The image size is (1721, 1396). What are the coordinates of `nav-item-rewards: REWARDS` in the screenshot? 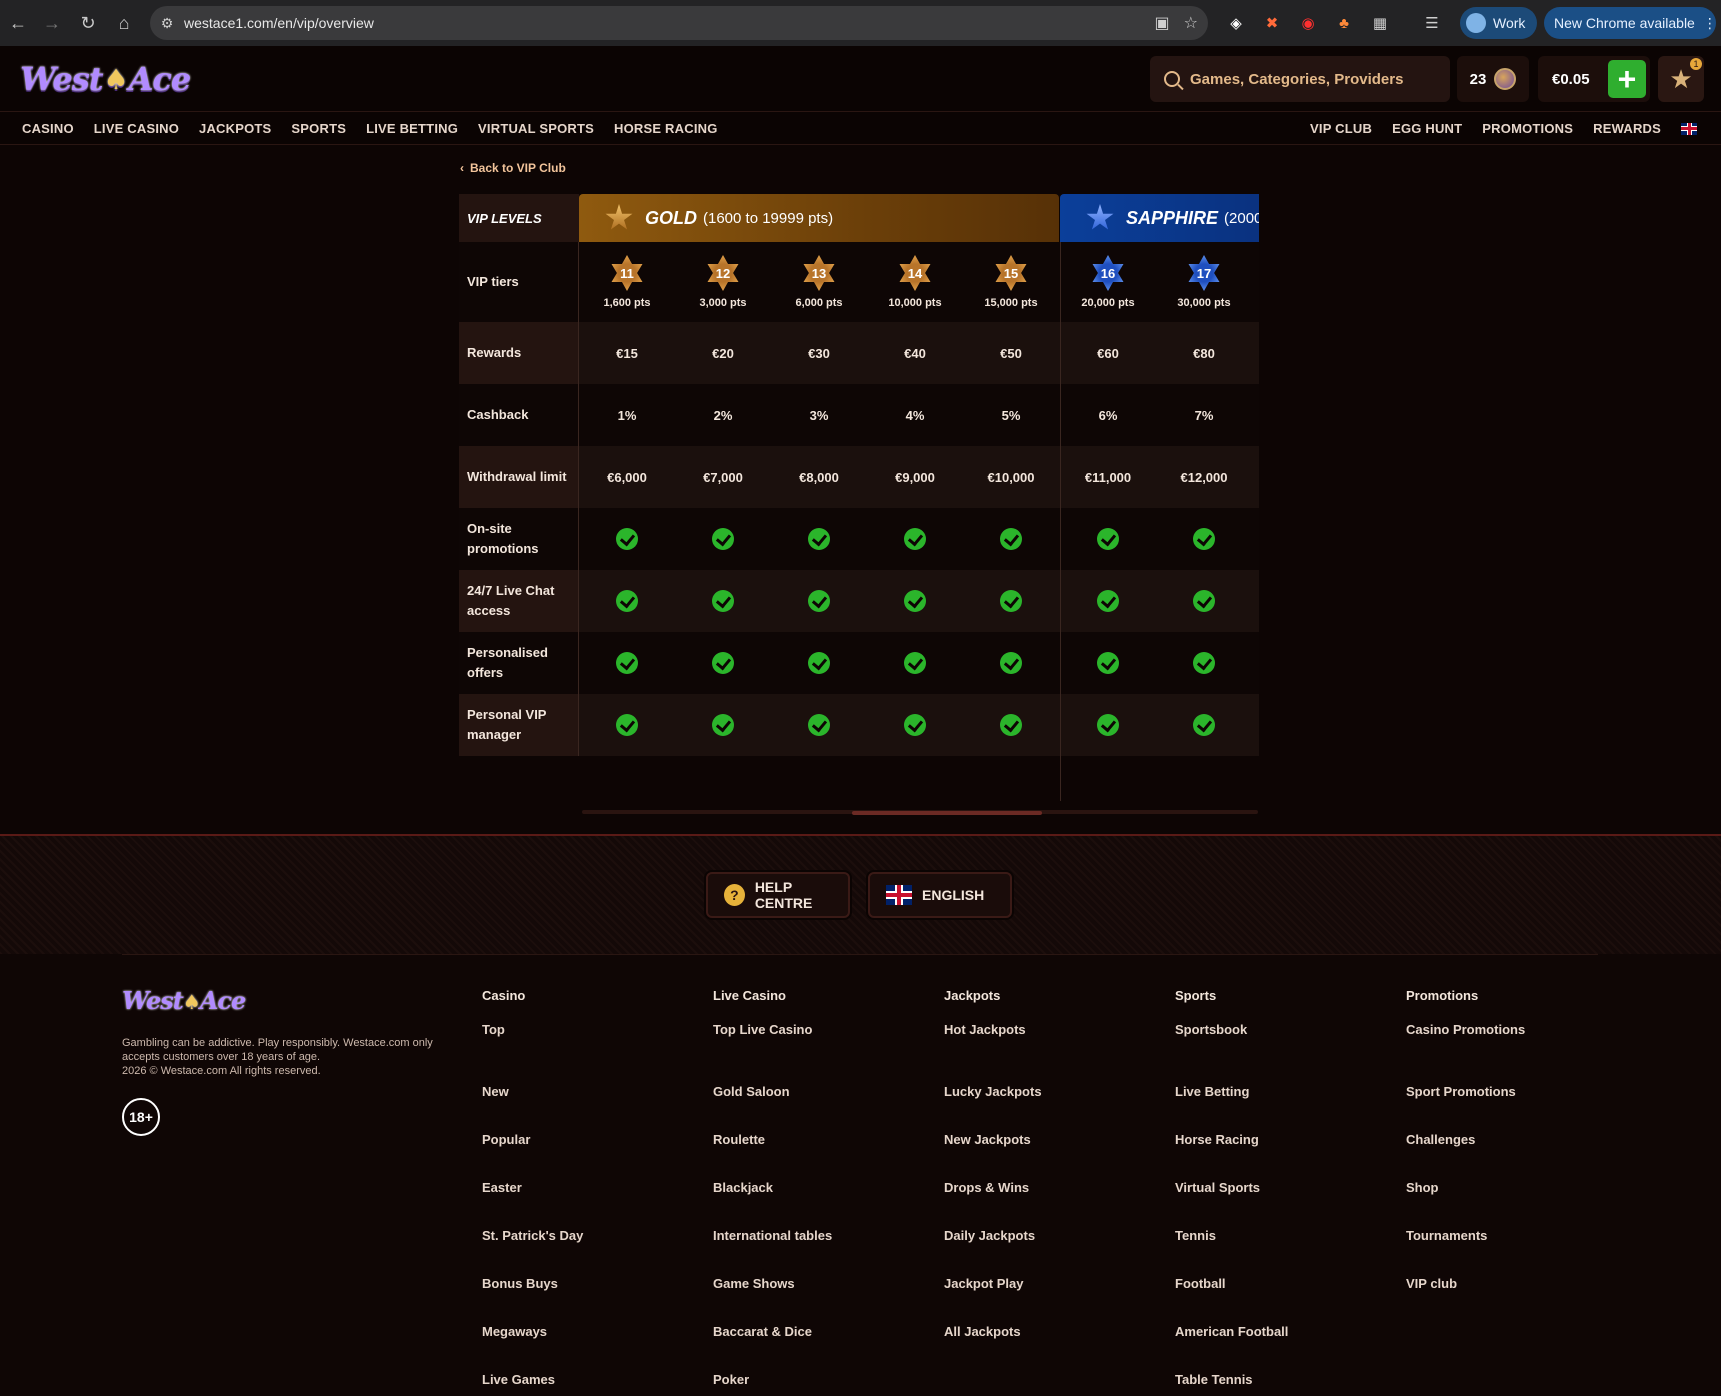 It's located at (1627, 128).